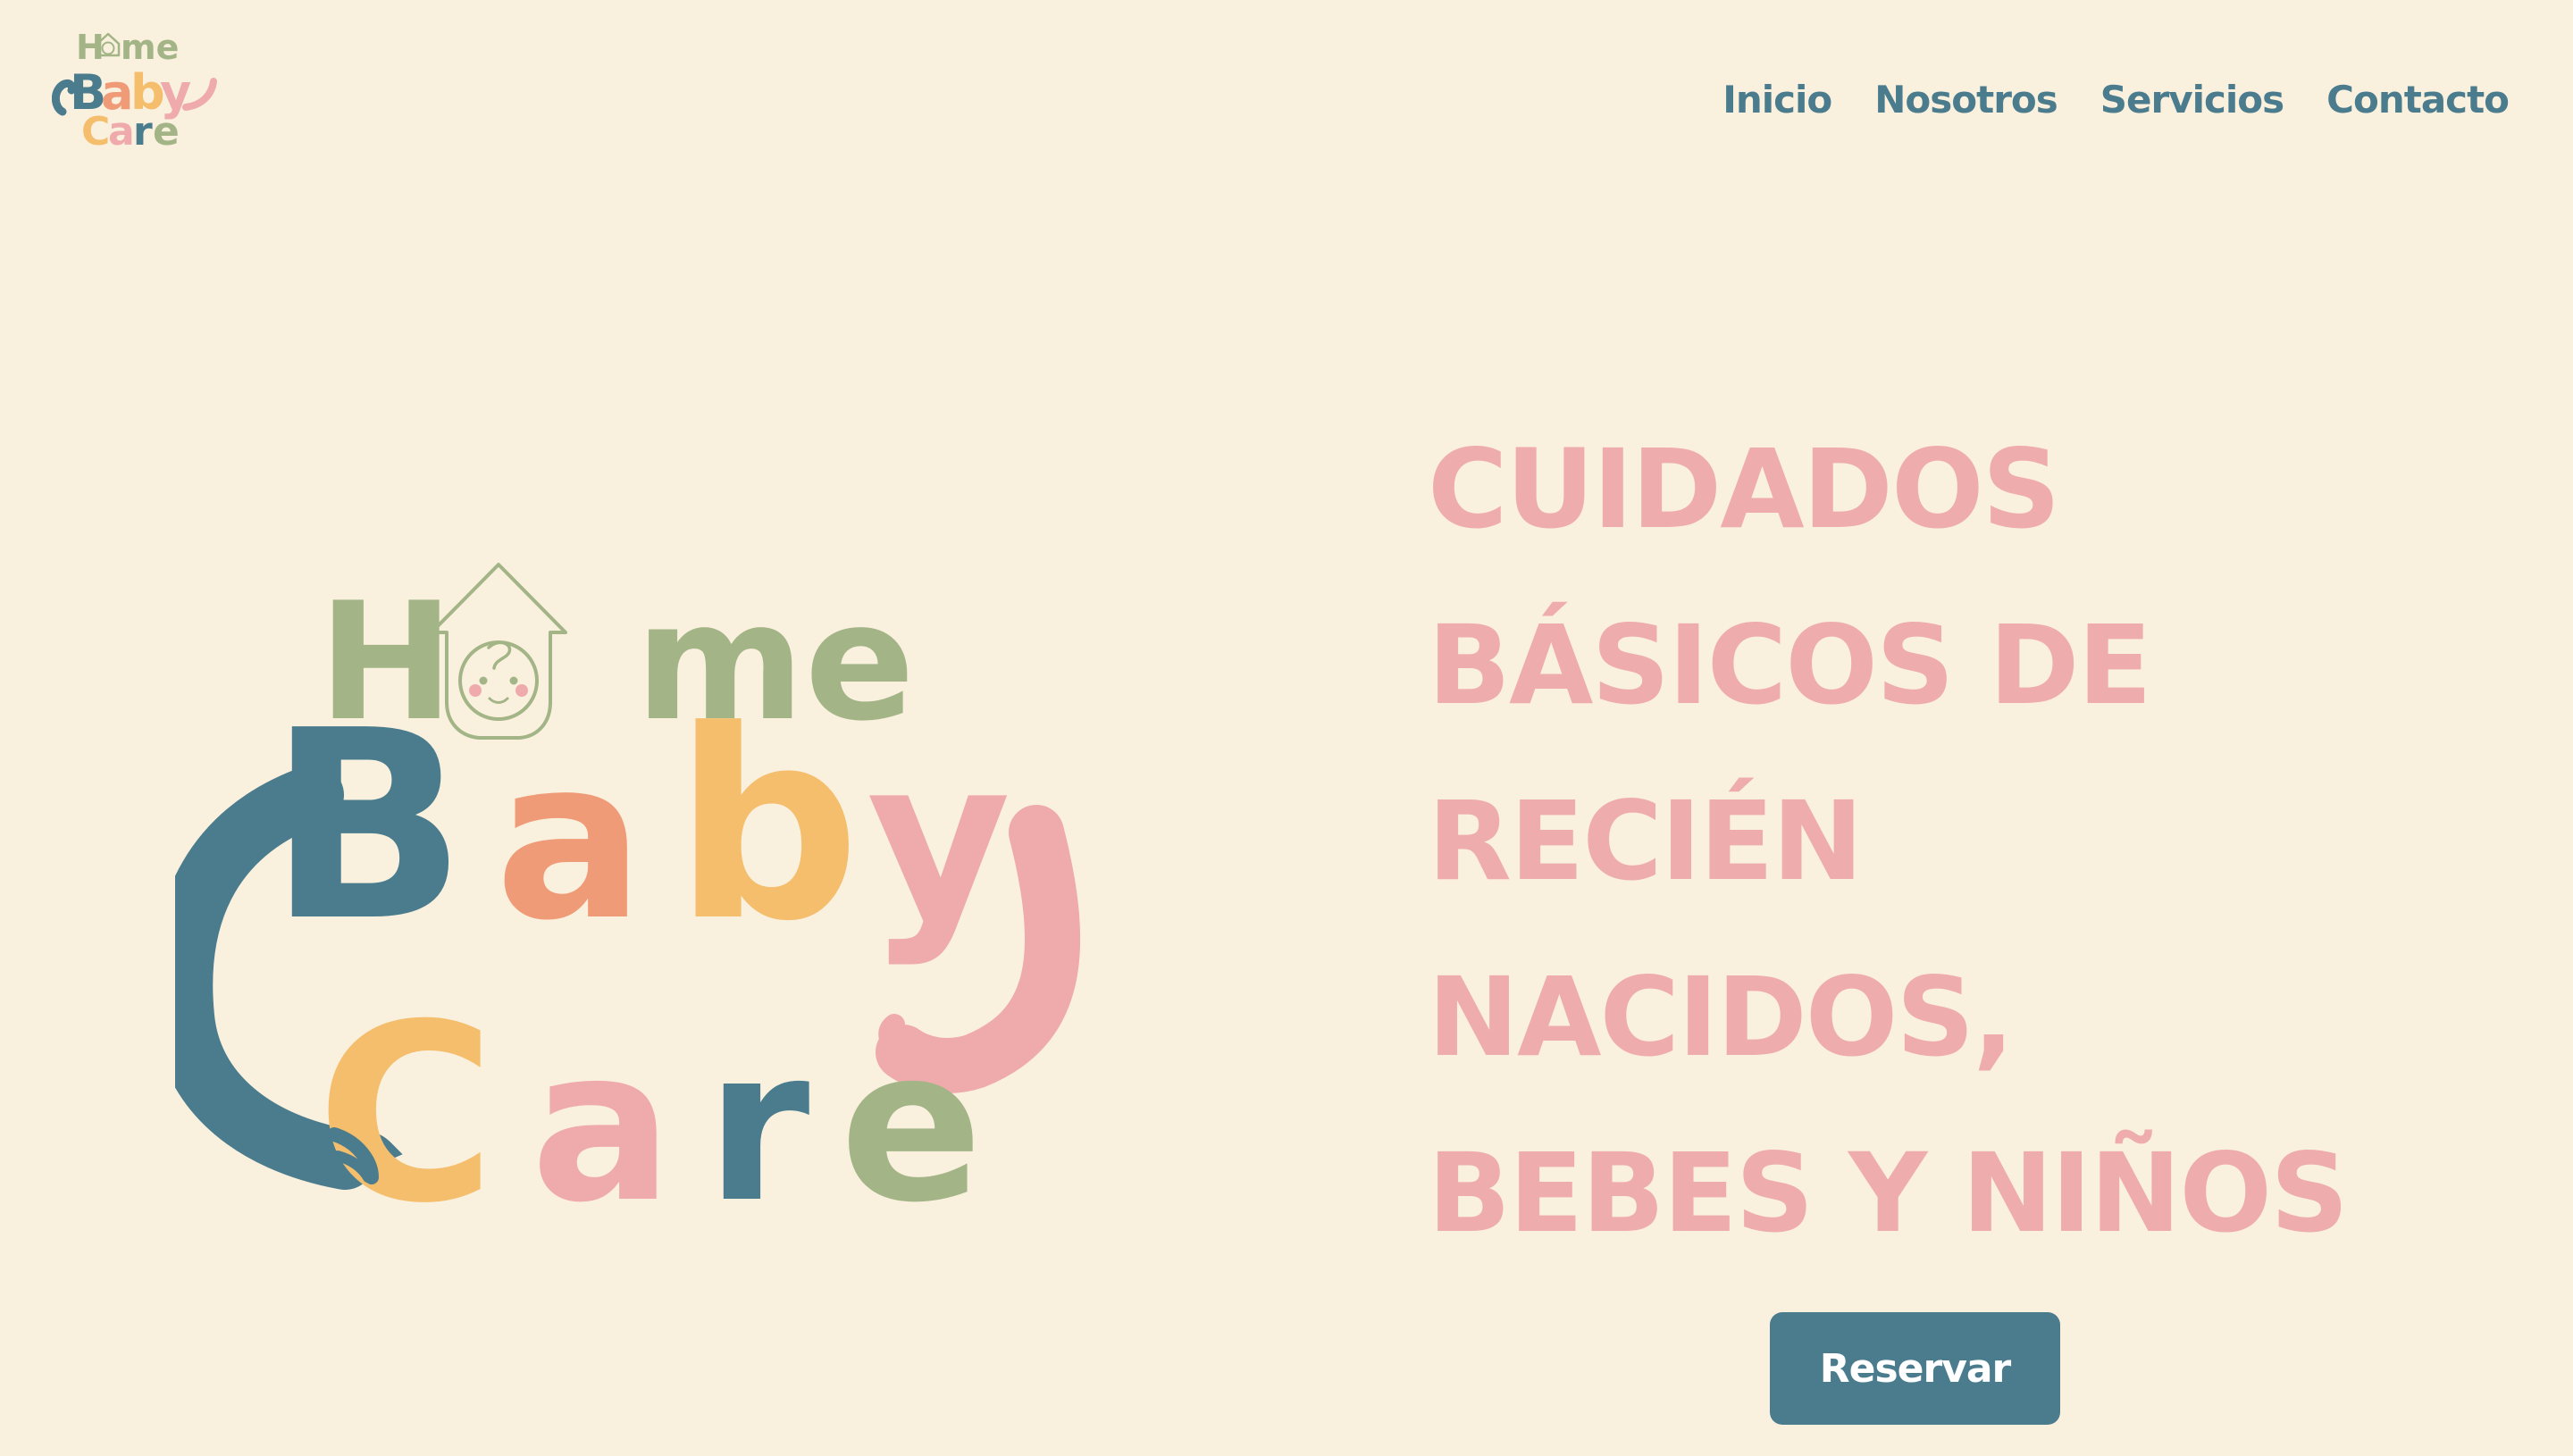  I want to click on nav-link-servicios: Servicios, so click(2192, 100).